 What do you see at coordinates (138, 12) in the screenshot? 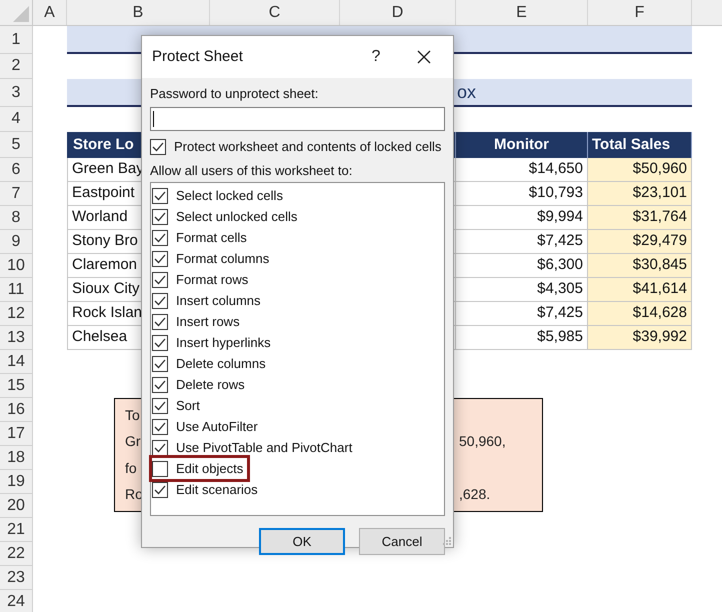
I see `column-header: B` at bounding box center [138, 12].